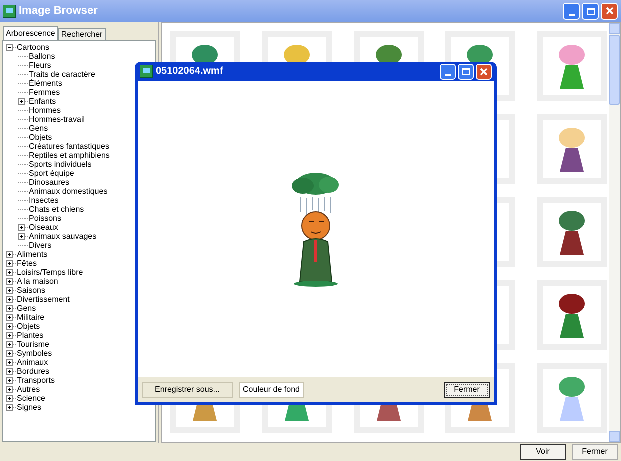 This screenshot has width=621, height=461. What do you see at coordinates (190, 72) in the screenshot?
I see `window-title: 05102064.wmf` at bounding box center [190, 72].